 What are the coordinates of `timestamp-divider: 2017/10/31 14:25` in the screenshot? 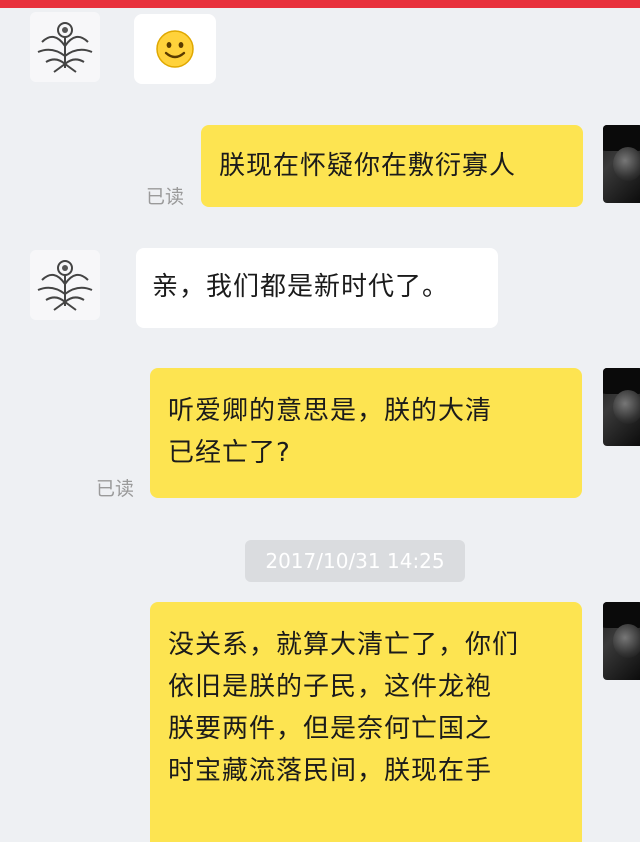 It's located at (355, 561).